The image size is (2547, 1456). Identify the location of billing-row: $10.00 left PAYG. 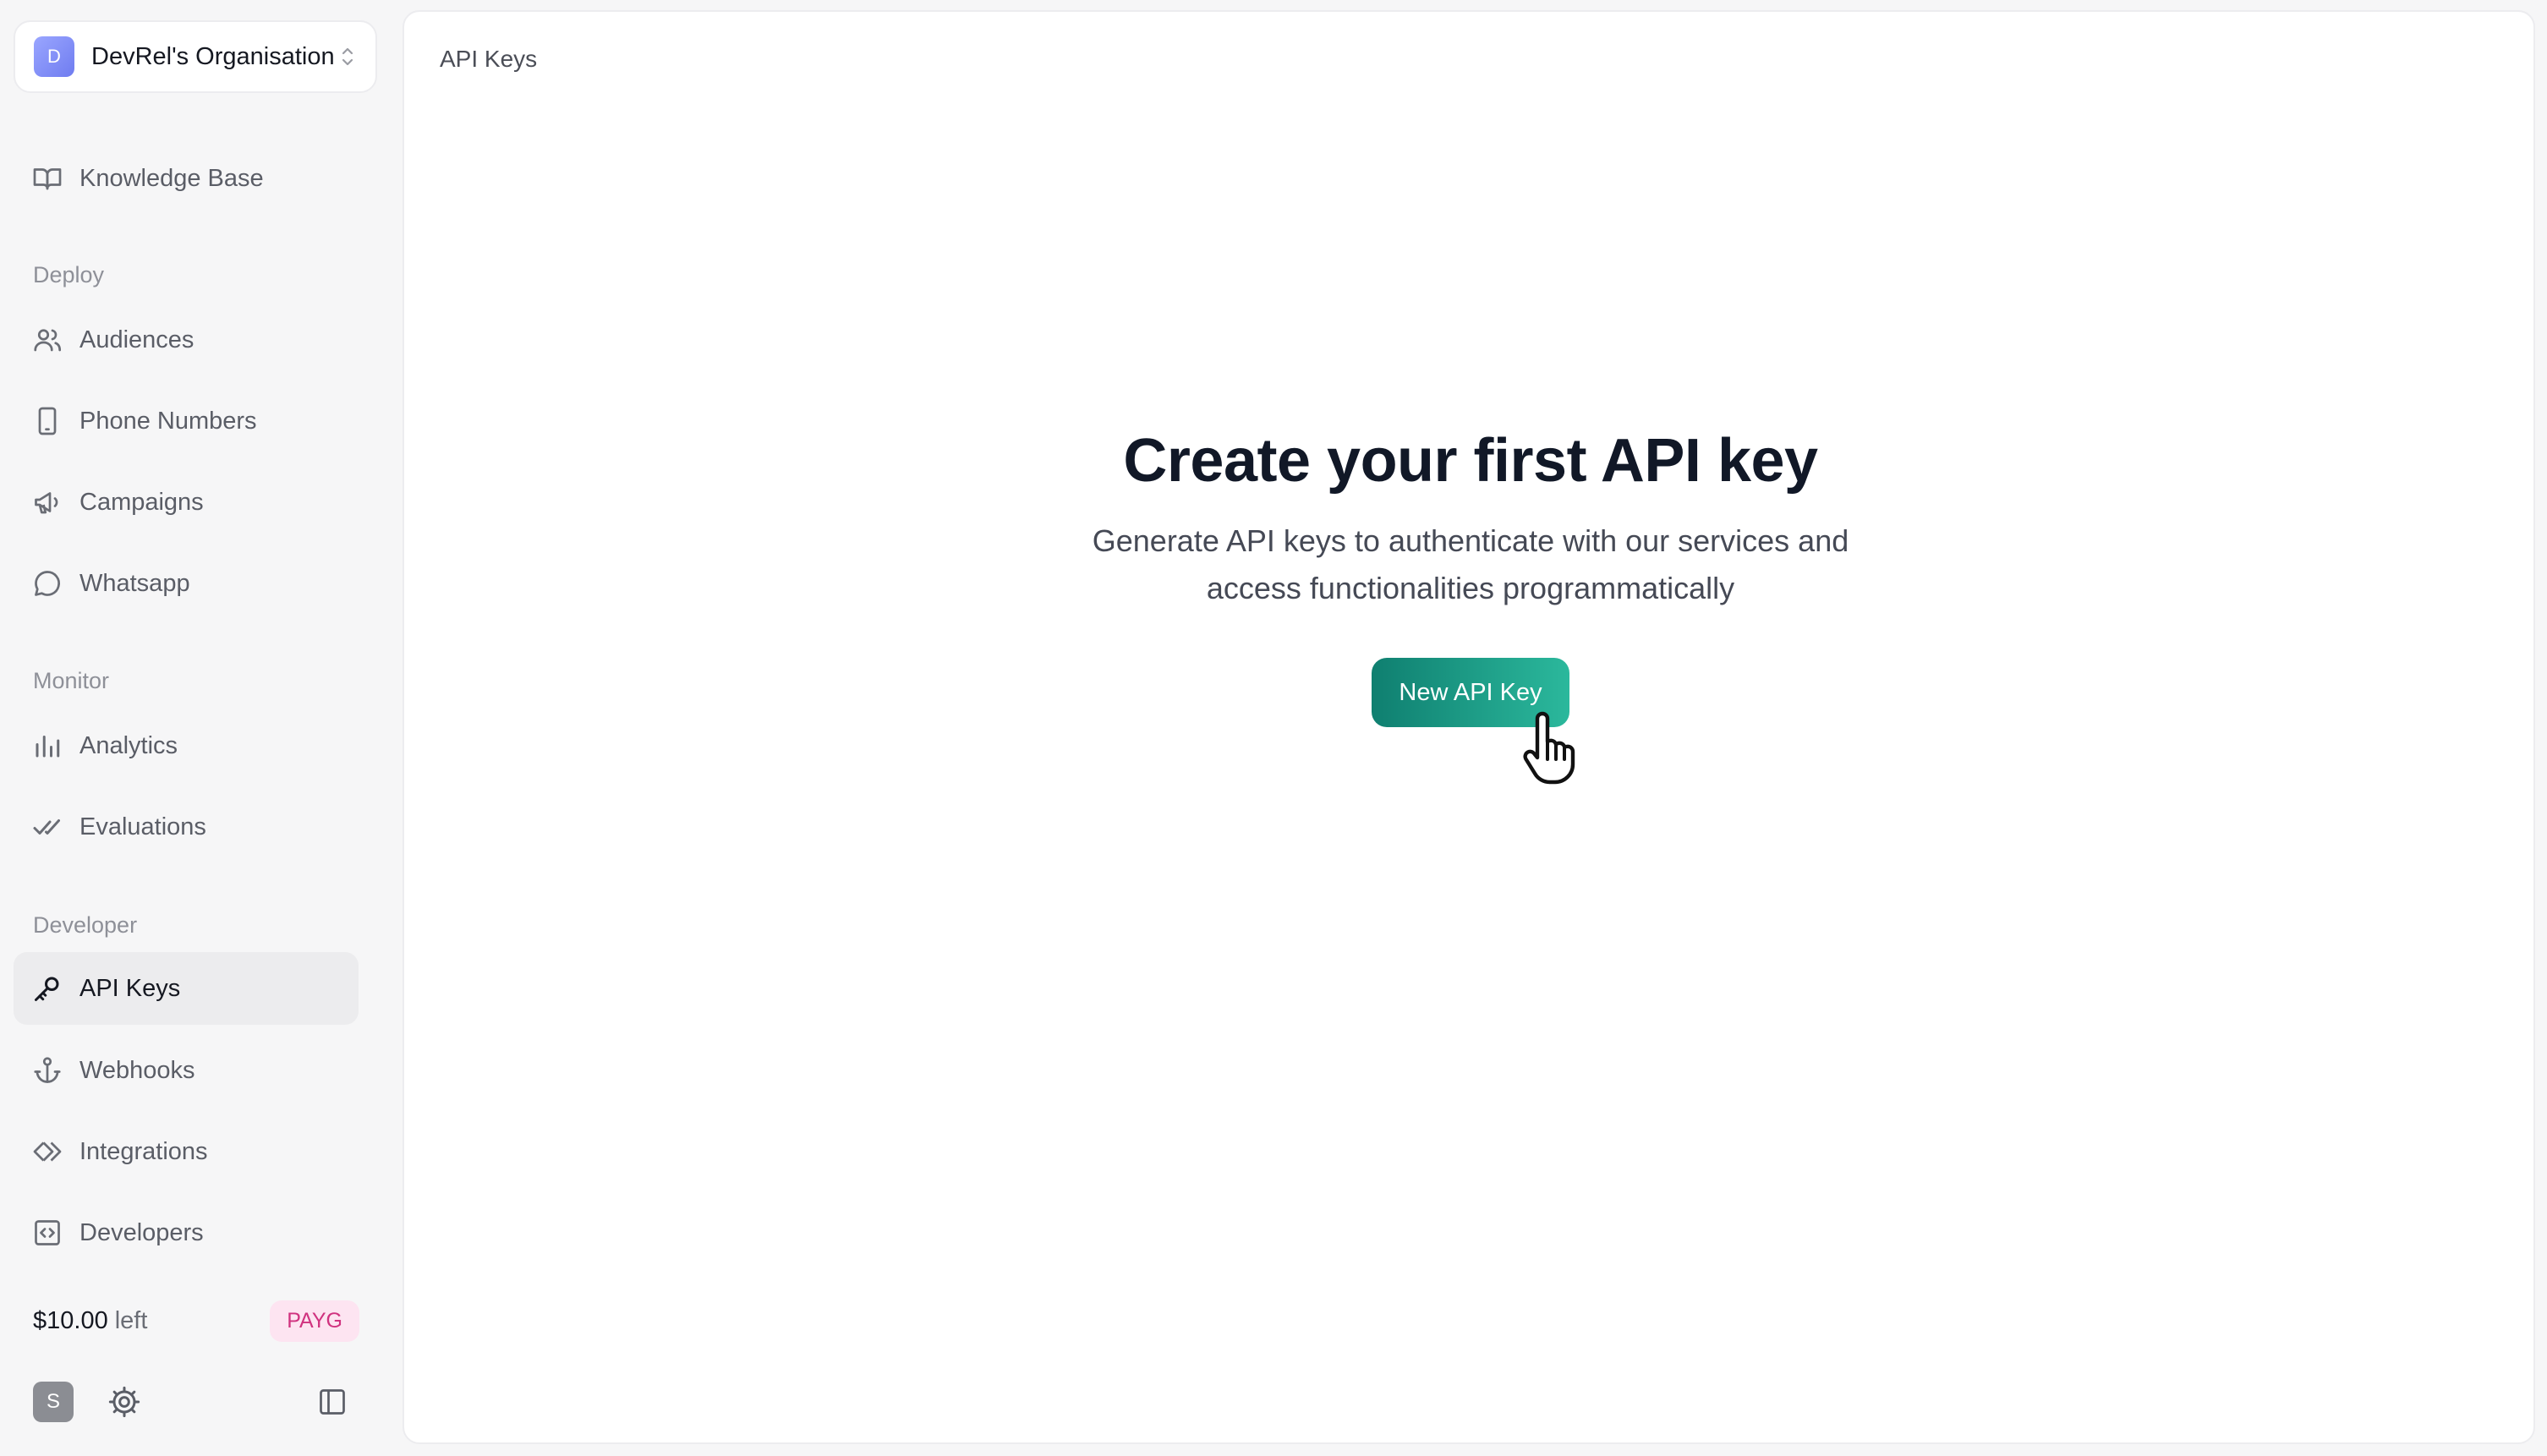
(196, 1321).